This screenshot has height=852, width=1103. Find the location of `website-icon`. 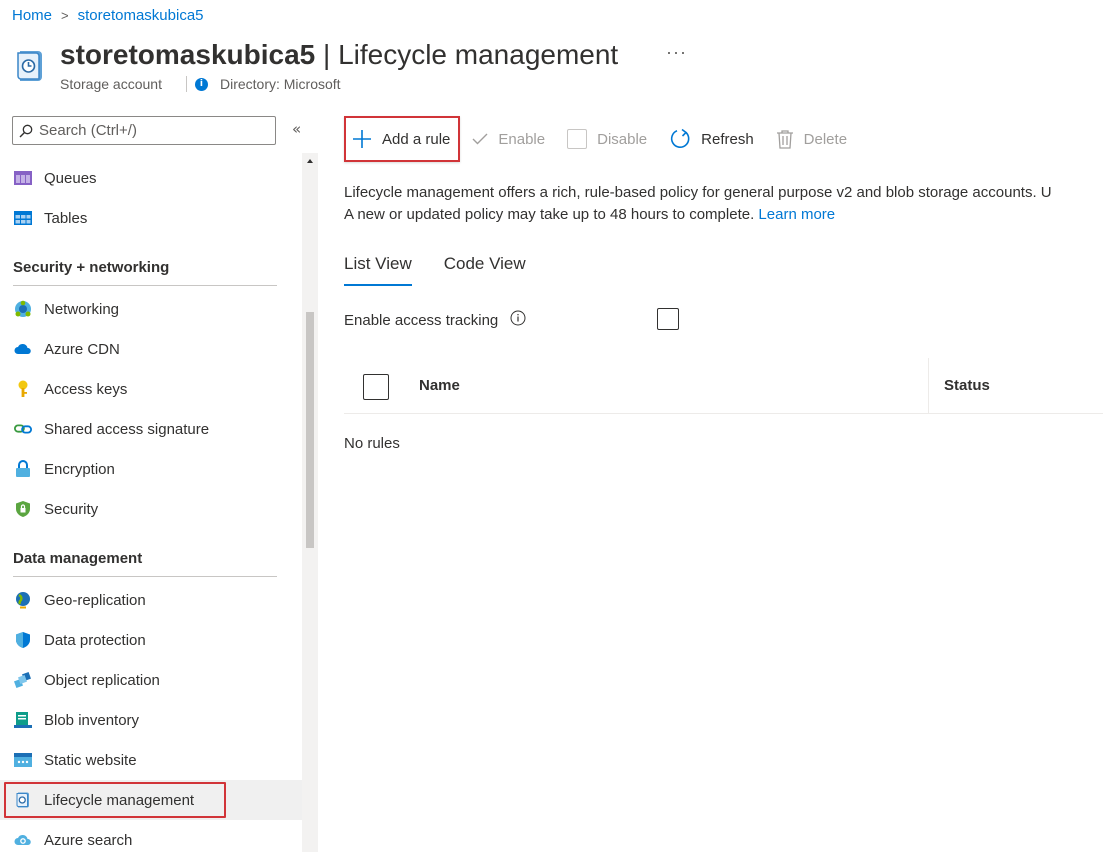

website-icon is located at coordinates (23, 760).